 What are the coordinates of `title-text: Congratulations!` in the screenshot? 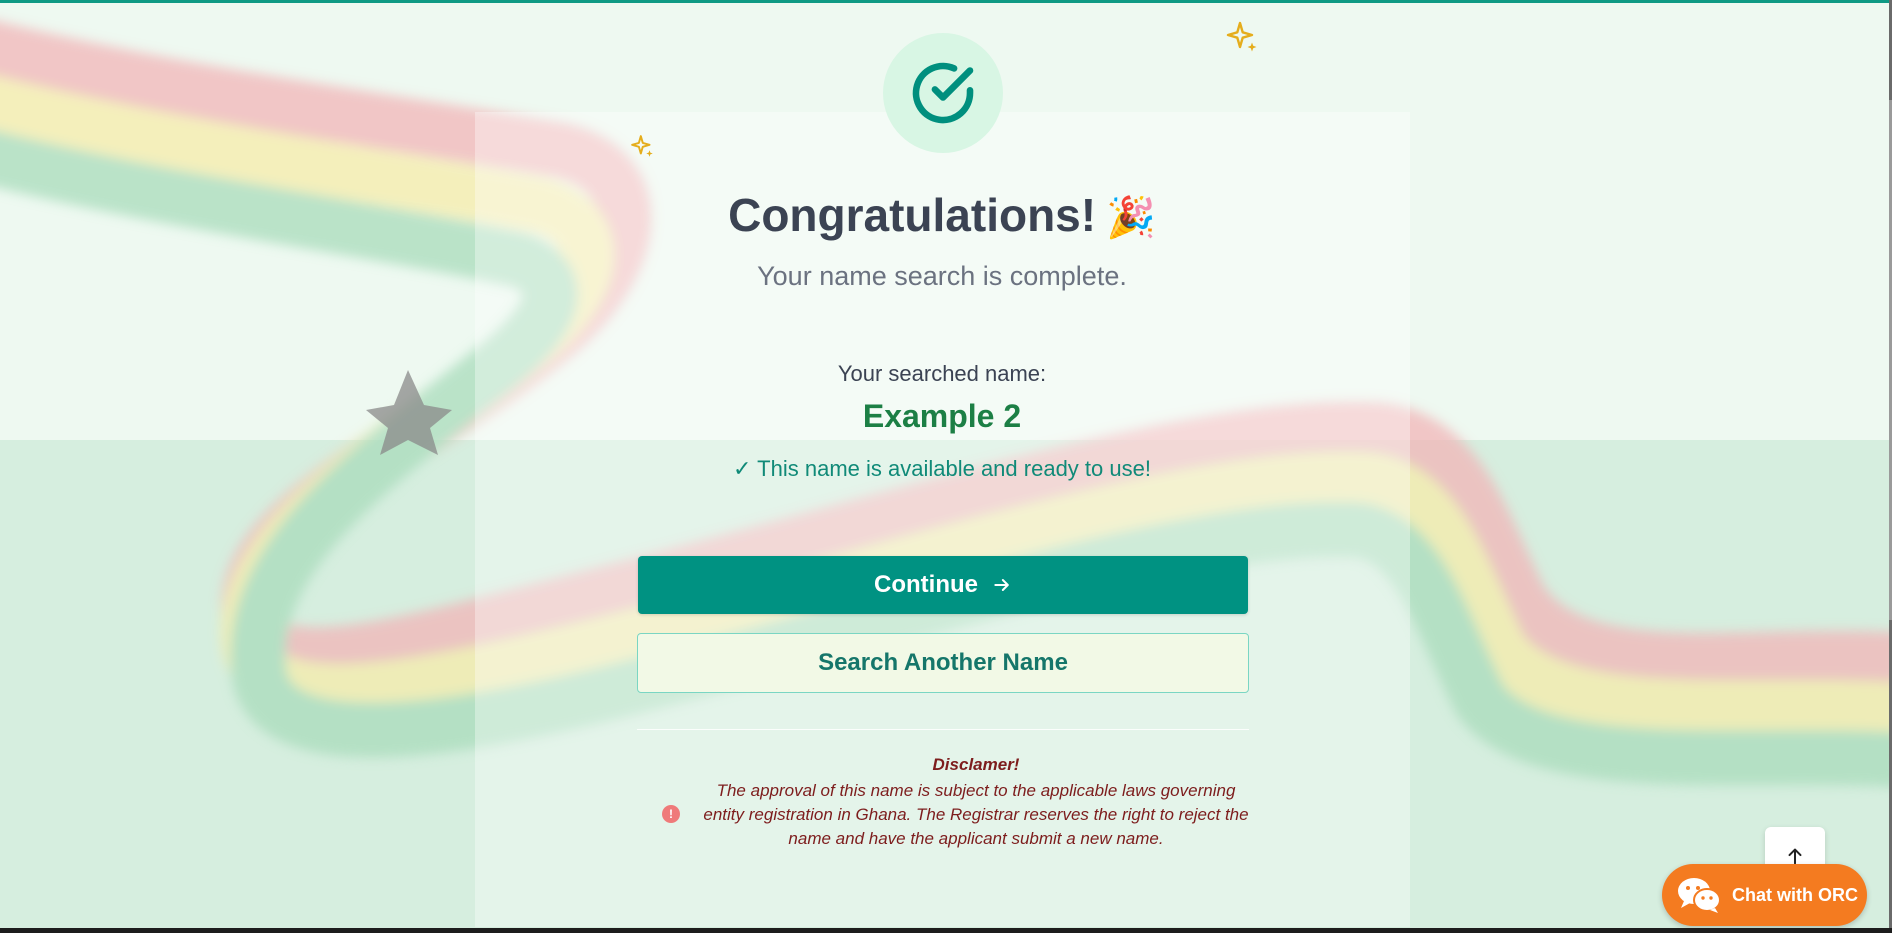 It's located at (912, 215).